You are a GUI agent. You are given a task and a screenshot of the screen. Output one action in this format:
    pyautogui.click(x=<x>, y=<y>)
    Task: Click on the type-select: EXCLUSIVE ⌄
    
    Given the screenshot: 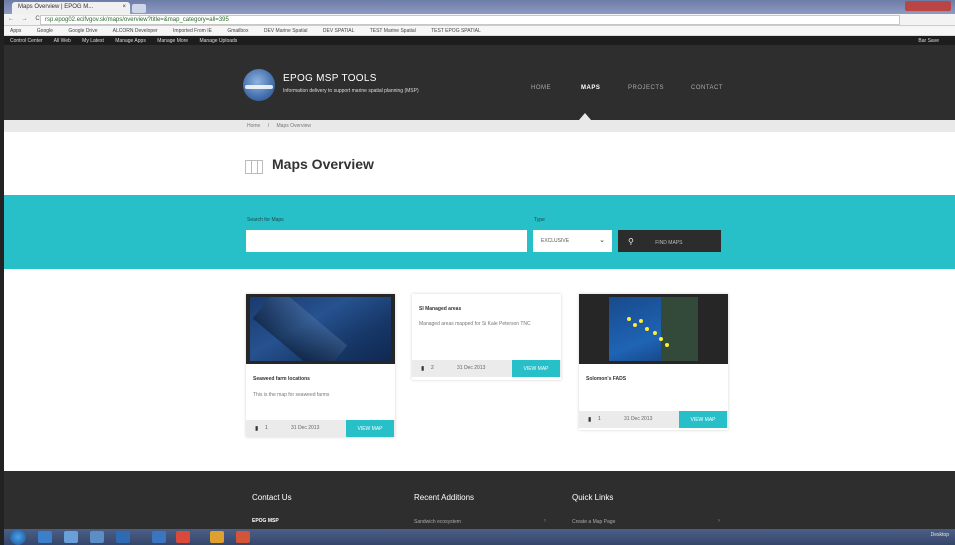 What is the action you would take?
    pyautogui.click(x=572, y=241)
    